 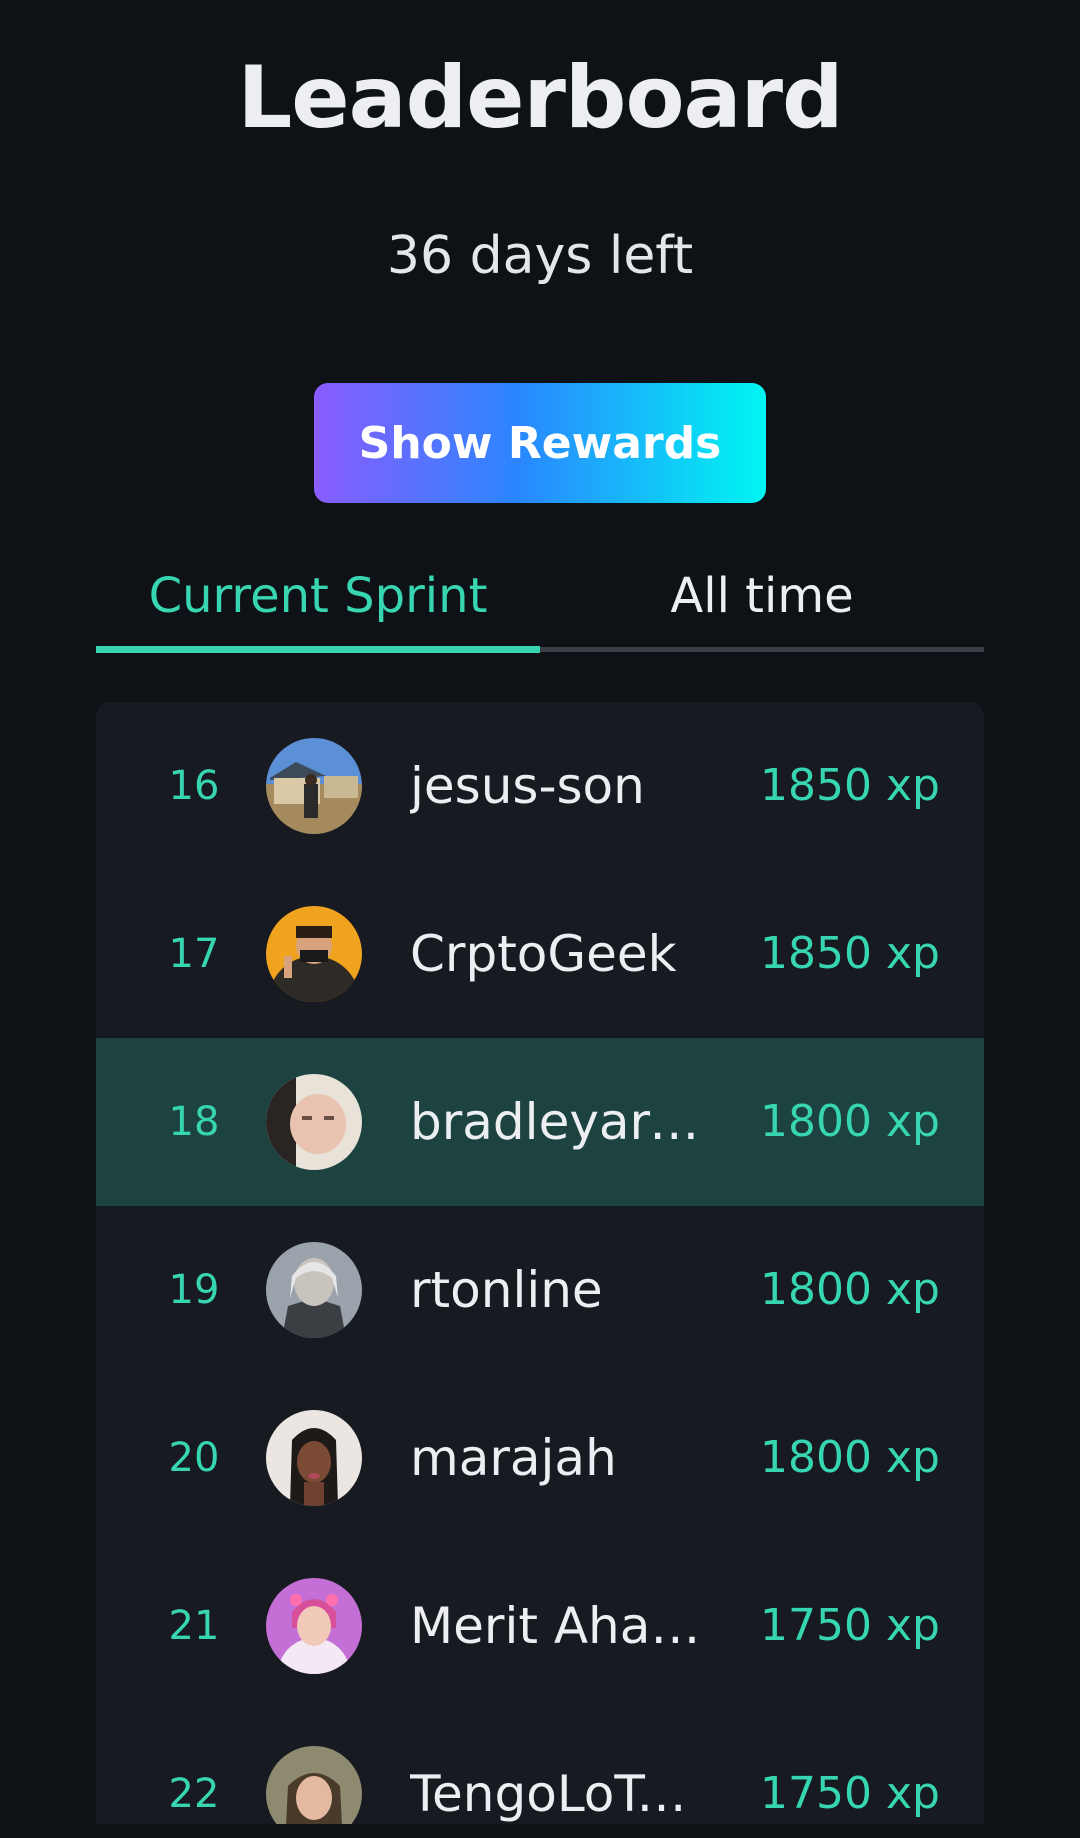 What do you see at coordinates (194, 1122) in the screenshot?
I see `rank-number: 18` at bounding box center [194, 1122].